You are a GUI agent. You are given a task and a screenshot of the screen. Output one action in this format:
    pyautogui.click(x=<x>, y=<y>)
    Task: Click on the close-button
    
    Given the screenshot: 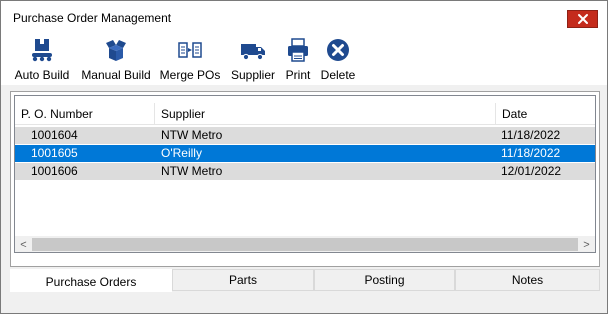 What is the action you would take?
    pyautogui.click(x=582, y=19)
    